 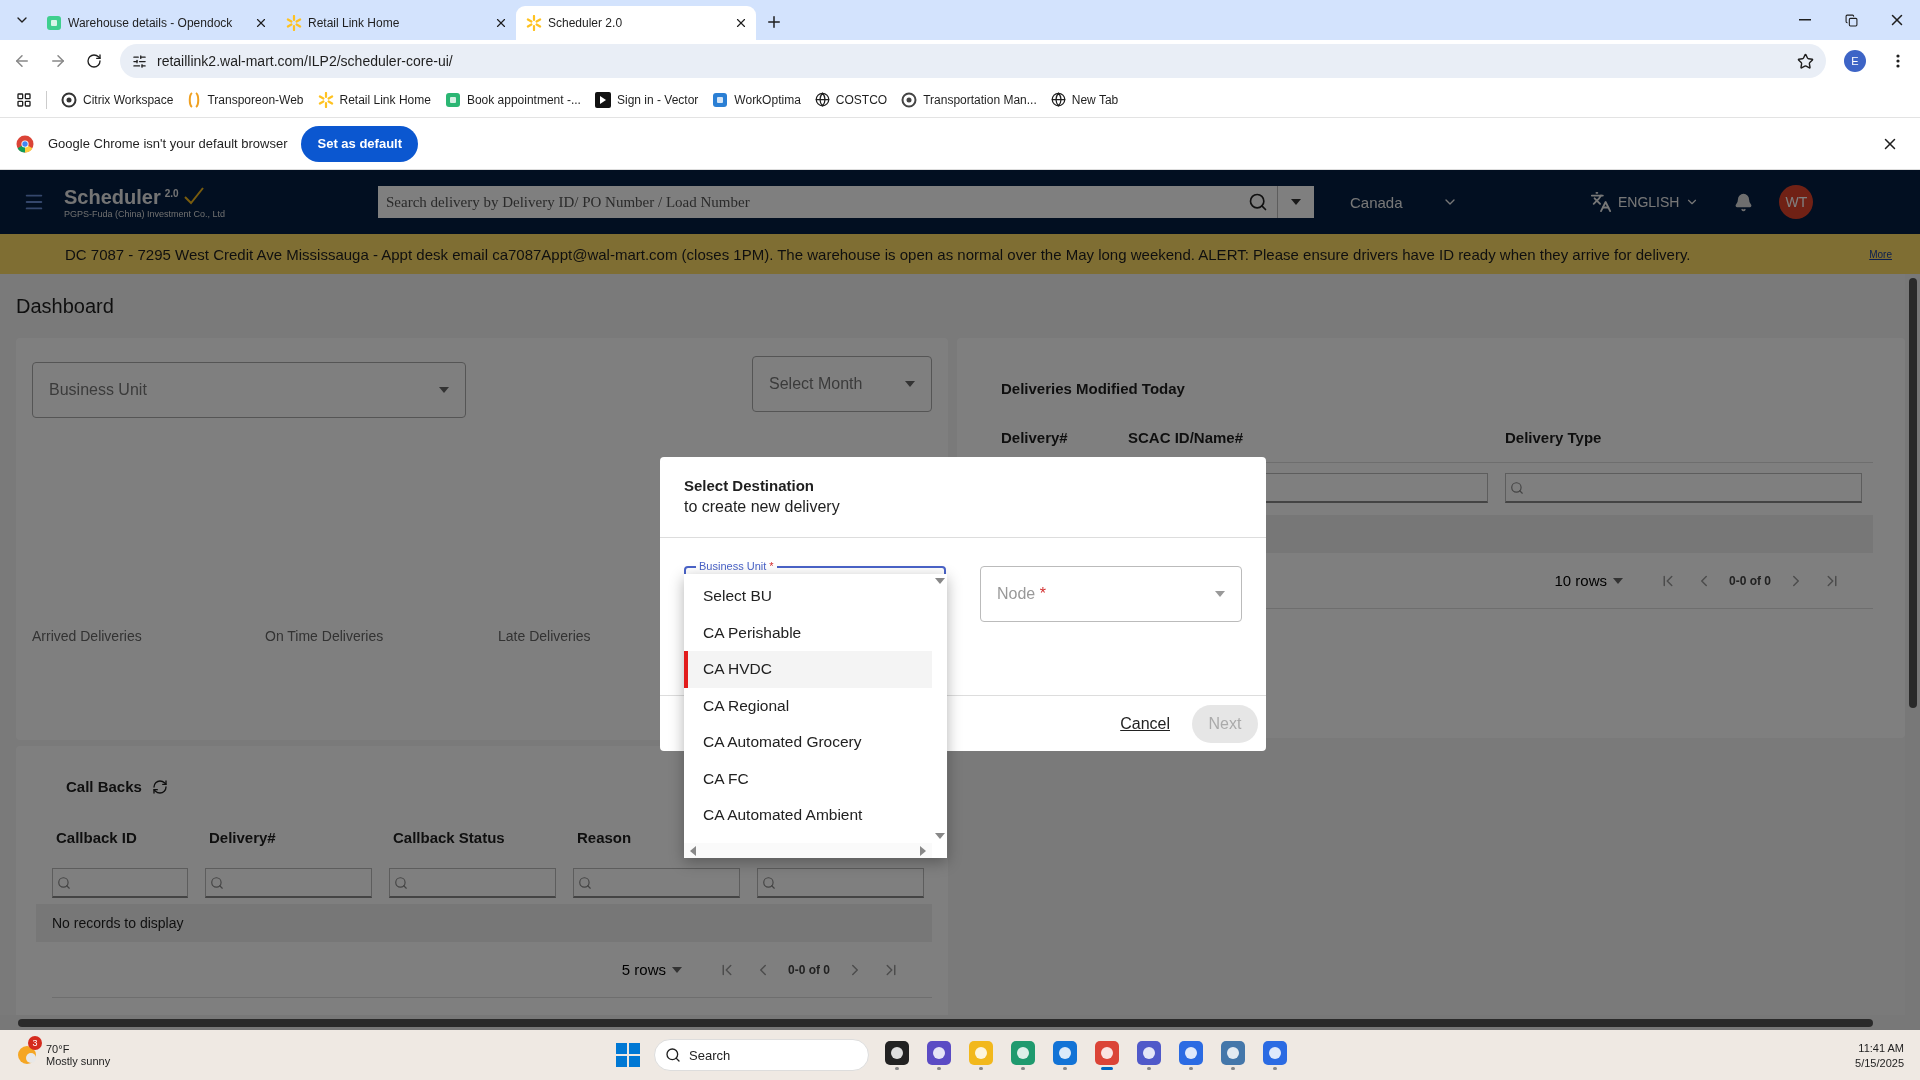 What do you see at coordinates (808, 596) in the screenshot?
I see `dropdown-option: Select BU` at bounding box center [808, 596].